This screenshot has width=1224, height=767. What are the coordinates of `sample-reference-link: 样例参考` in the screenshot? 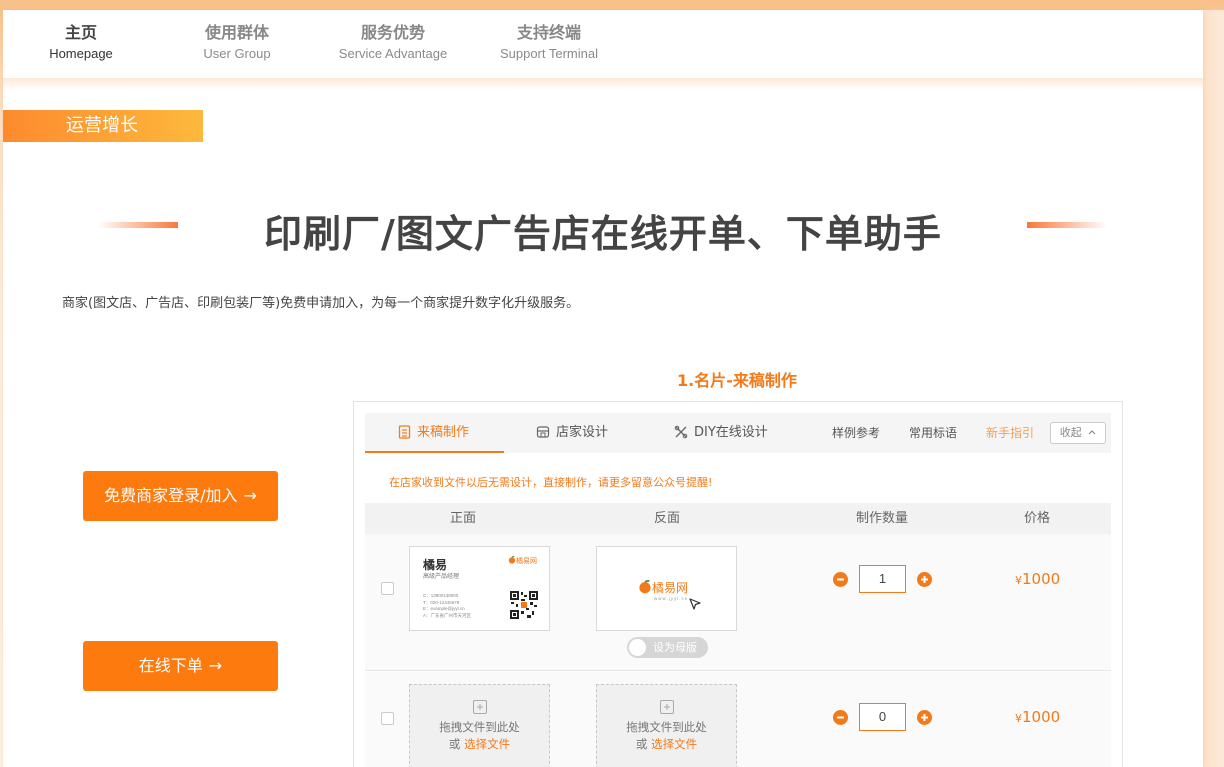 It's located at (856, 433).